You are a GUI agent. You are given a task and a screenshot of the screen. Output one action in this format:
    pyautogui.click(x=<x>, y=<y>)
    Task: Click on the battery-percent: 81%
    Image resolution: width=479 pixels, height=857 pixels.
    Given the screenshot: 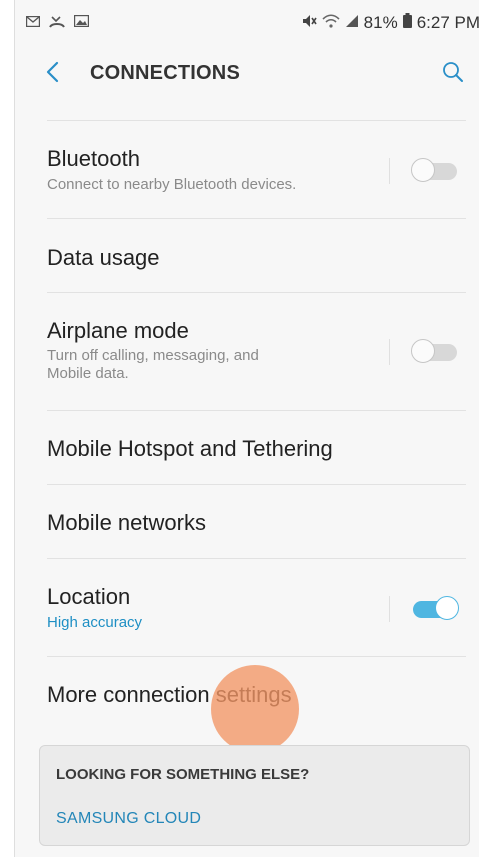 What is the action you would take?
    pyautogui.click(x=380, y=22)
    